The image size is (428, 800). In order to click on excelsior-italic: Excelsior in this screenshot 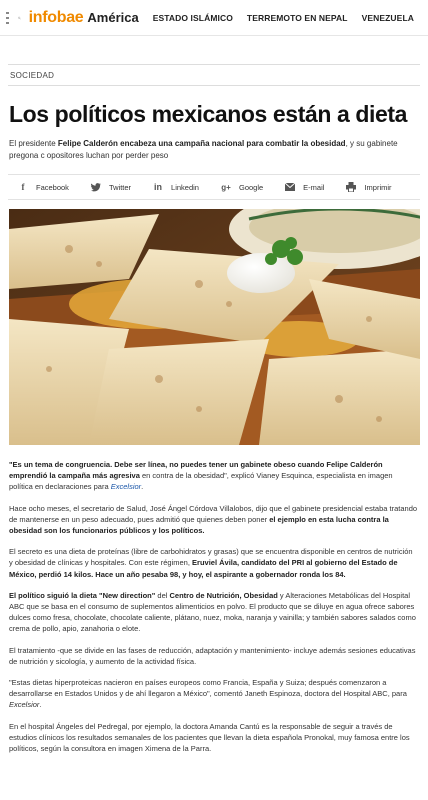, I will do `click(24, 705)`.